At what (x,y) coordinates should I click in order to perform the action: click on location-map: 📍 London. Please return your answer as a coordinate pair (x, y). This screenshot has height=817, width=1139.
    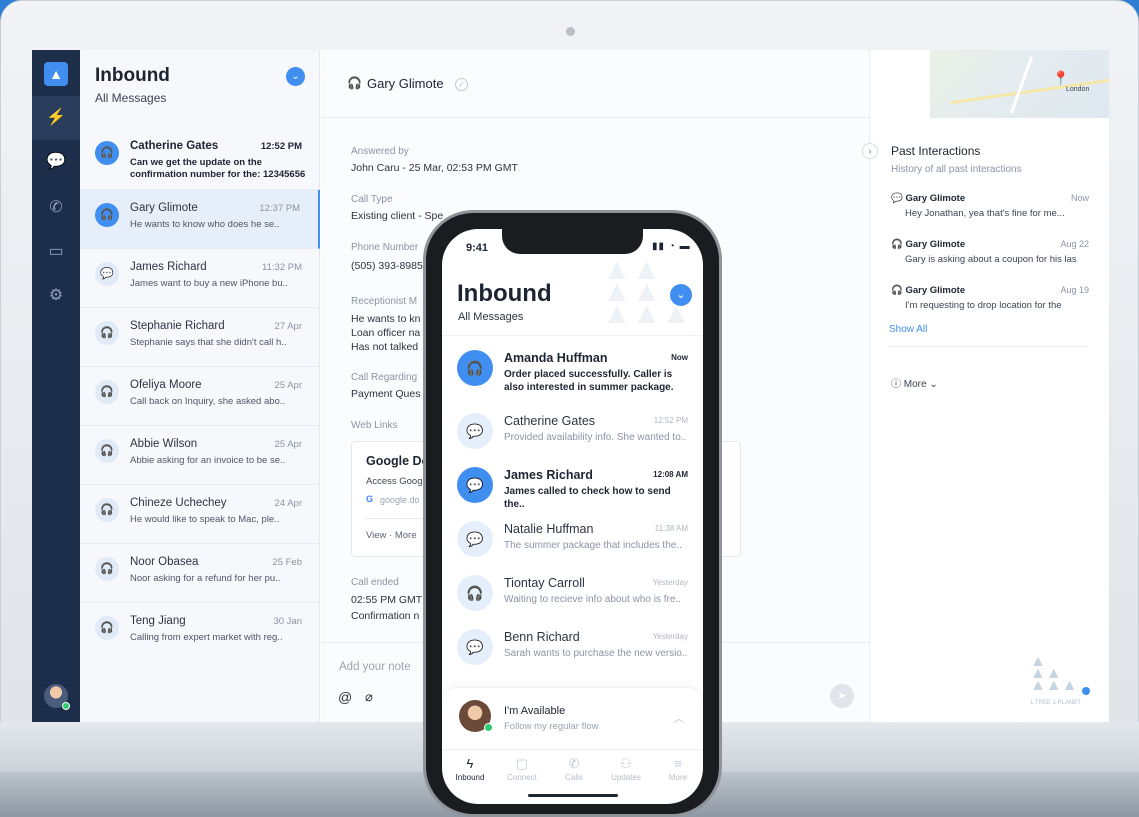
    Looking at the image, I should click on (1019, 84).